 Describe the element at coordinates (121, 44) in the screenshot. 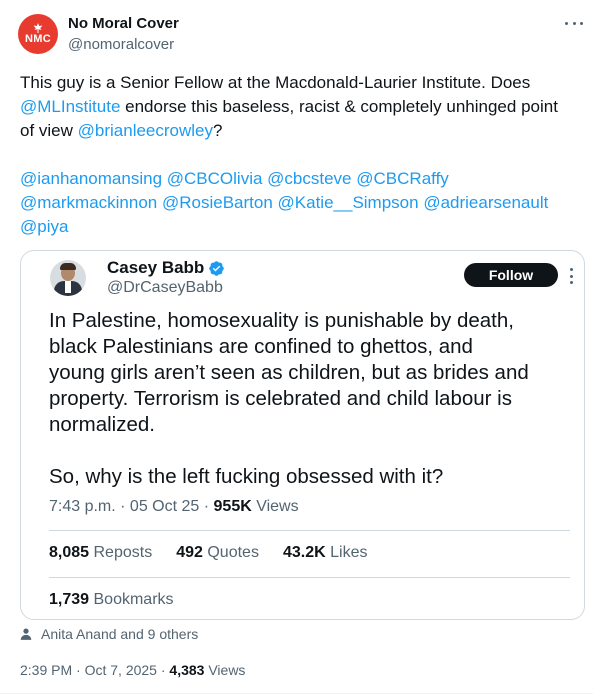

I see `author-handle: @nomoralcover` at that location.